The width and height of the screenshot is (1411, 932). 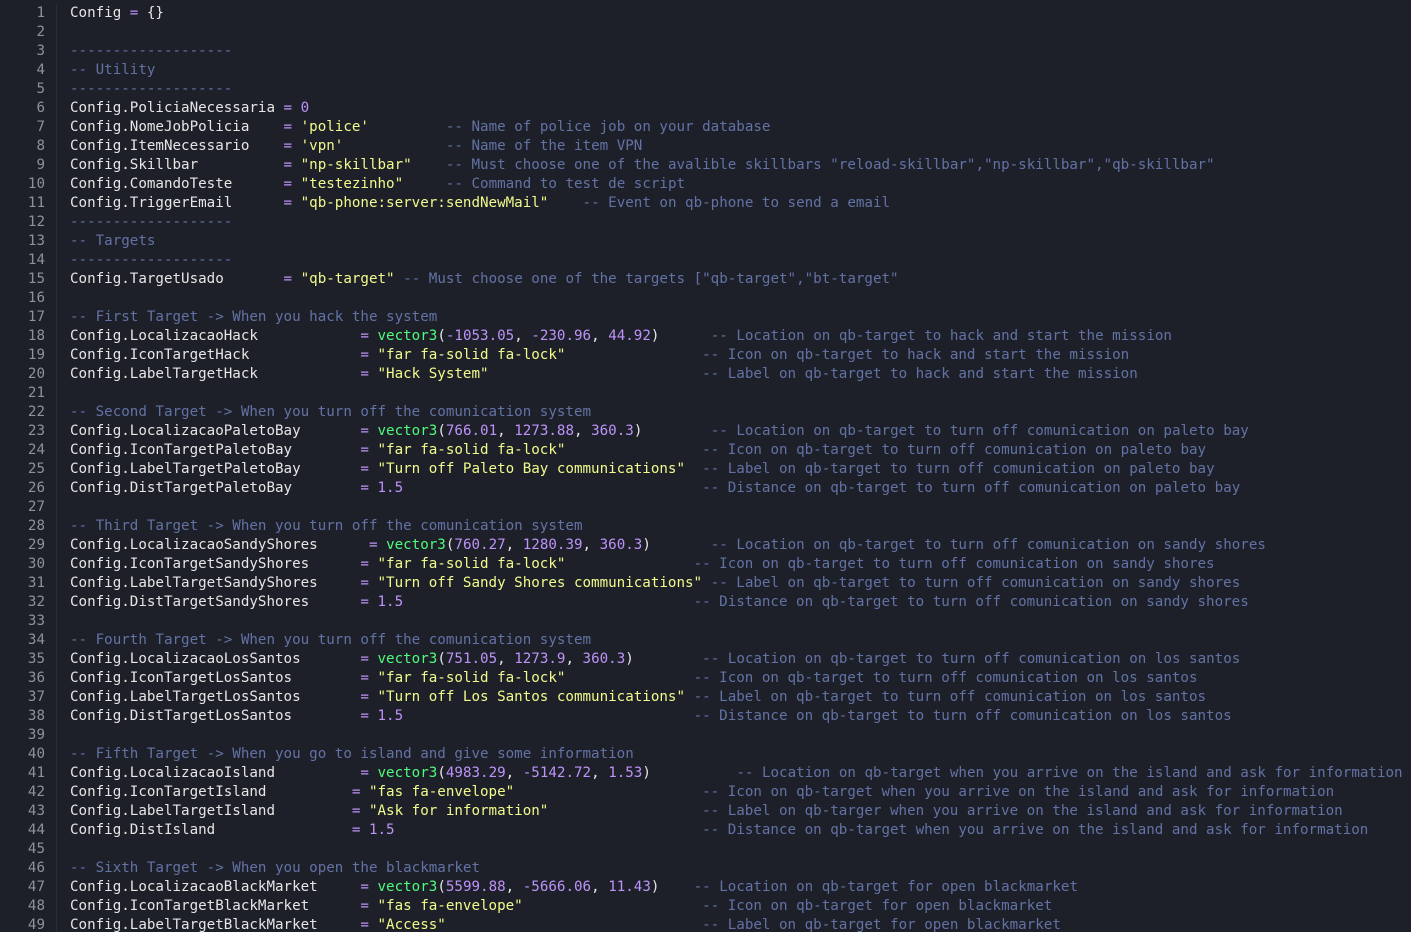 I want to click on line-number: 29, so click(x=36, y=545).